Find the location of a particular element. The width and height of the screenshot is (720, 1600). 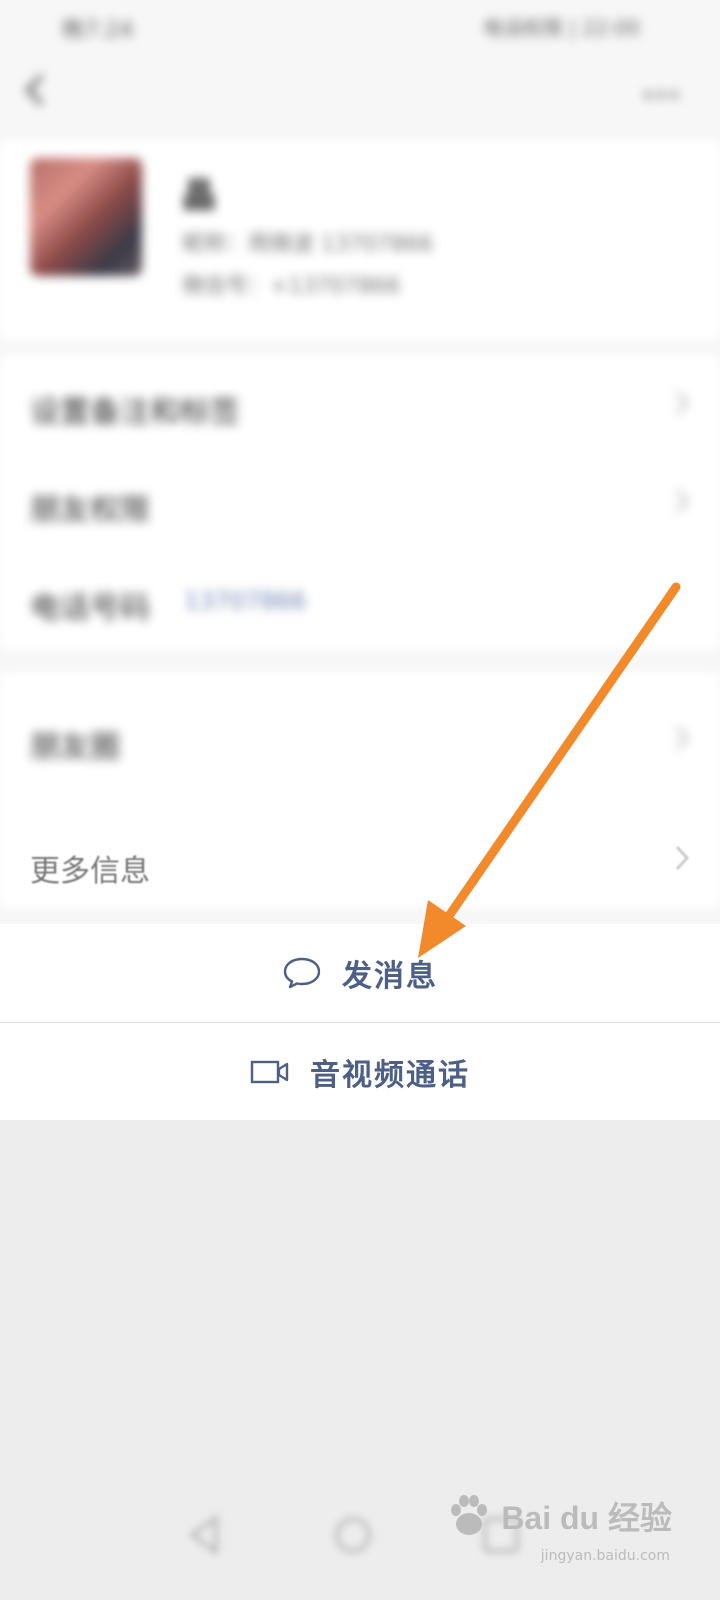

row-label: 朋友圈 is located at coordinates (75, 747).